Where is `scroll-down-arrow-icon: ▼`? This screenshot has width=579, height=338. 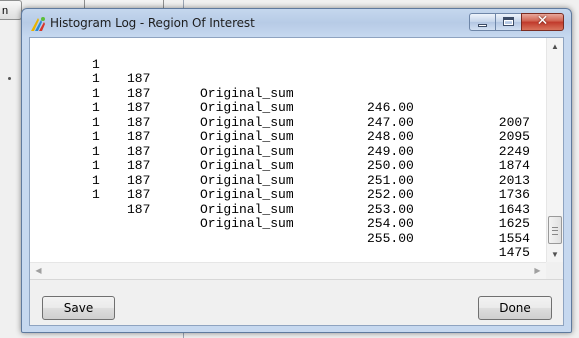 scroll-down-arrow-icon: ▼ is located at coordinates (555, 254).